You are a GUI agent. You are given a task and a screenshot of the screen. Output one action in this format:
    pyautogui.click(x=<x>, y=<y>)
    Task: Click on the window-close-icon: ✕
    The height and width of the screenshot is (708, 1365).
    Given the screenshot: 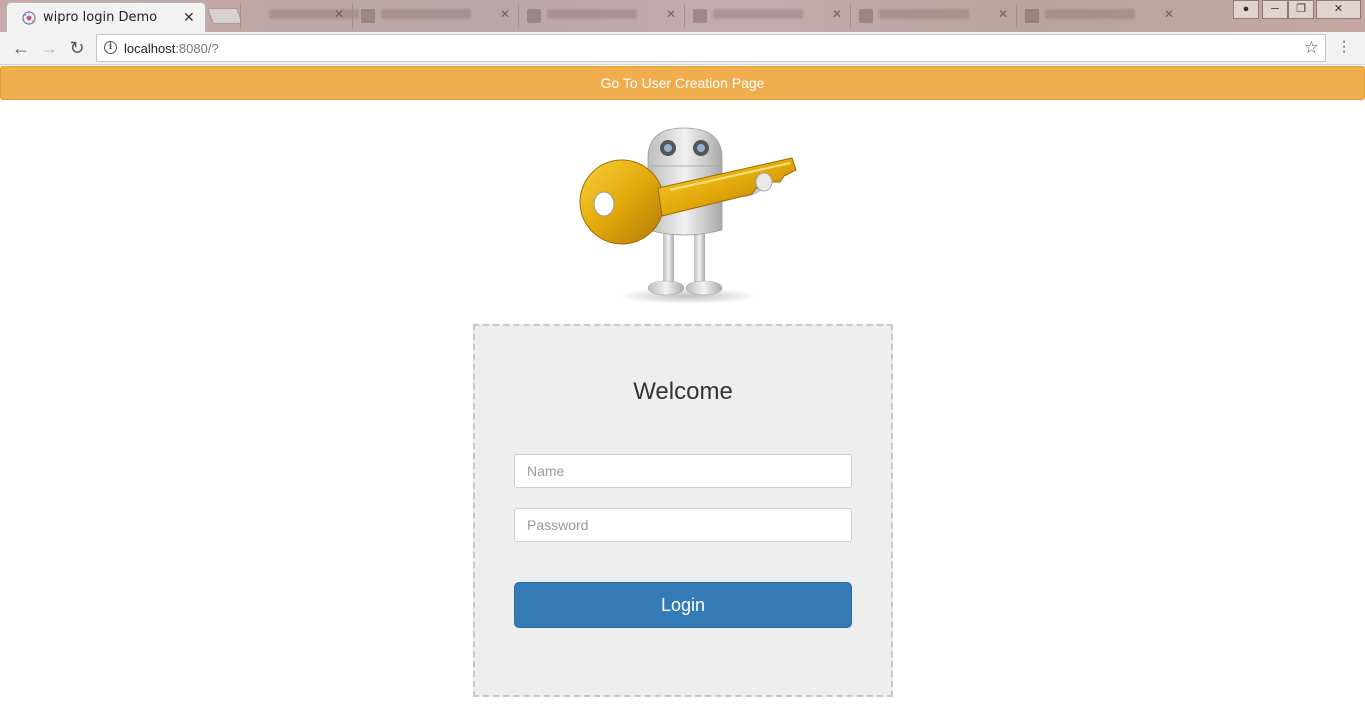 What is the action you would take?
    pyautogui.click(x=1338, y=9)
    